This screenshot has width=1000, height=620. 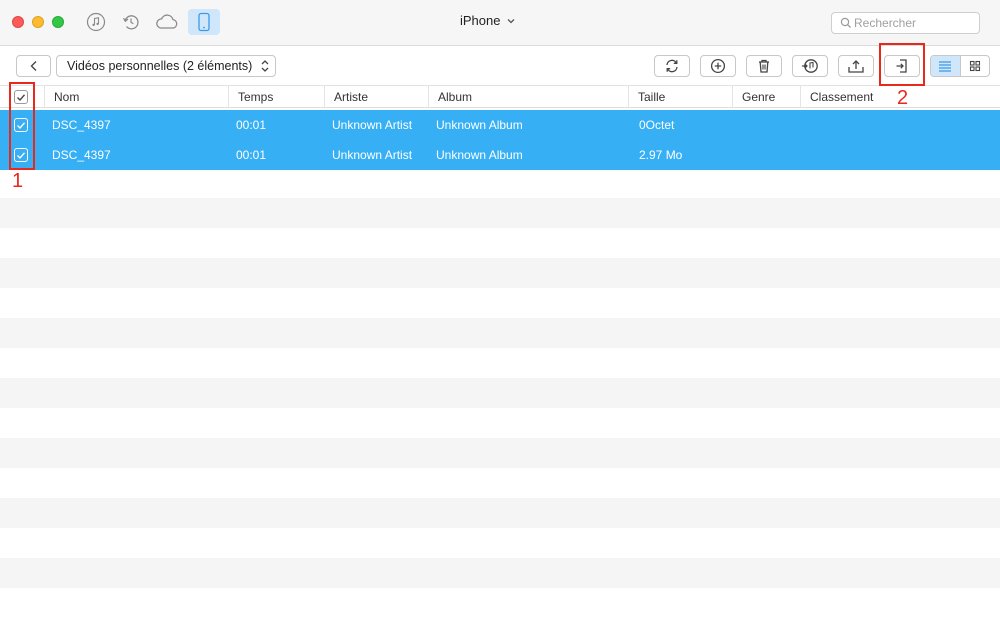 I want to click on toolbar: Vidéos personnelles (2 éléments), so click(x=500, y=66).